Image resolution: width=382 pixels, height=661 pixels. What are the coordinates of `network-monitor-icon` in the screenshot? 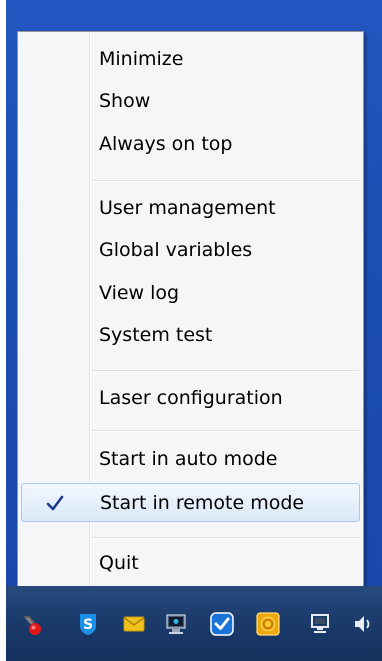 It's located at (176, 624).